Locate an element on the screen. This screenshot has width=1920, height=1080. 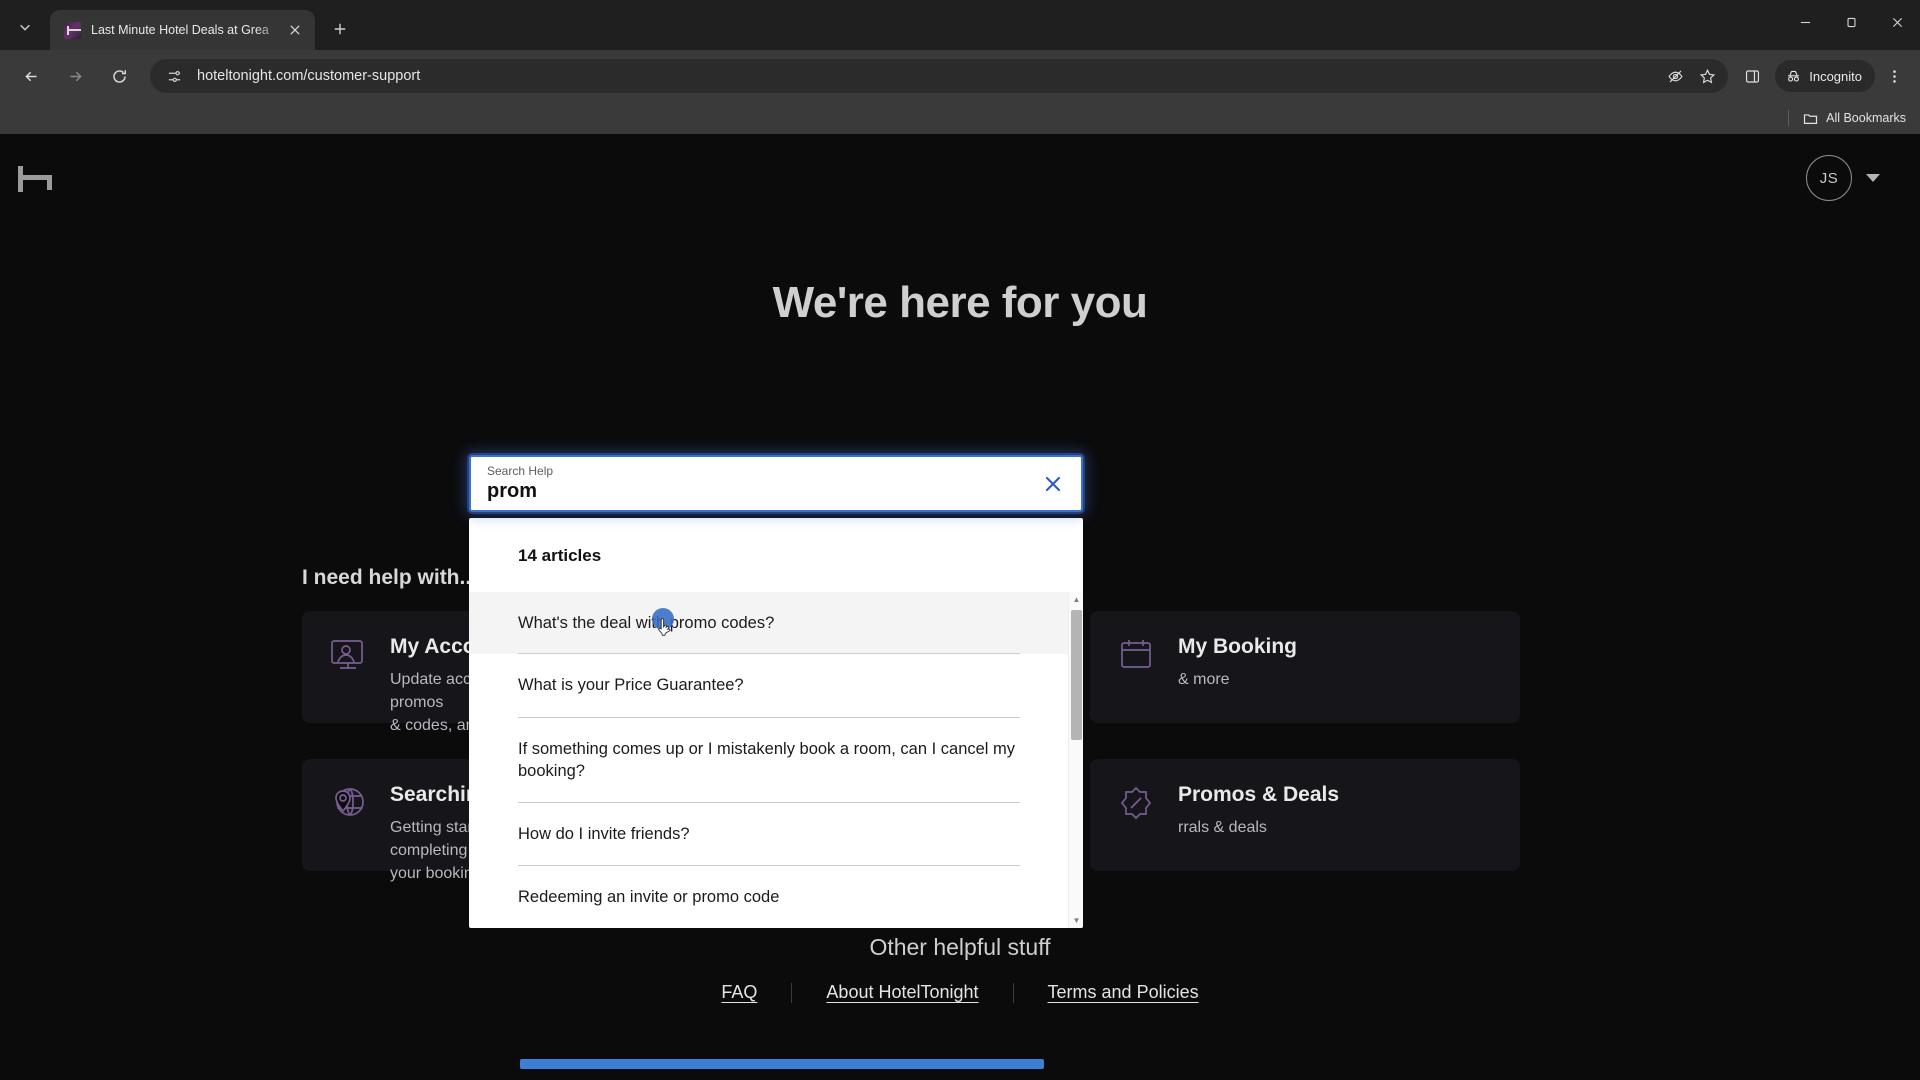
tab-search-button is located at coordinates (25, 27).